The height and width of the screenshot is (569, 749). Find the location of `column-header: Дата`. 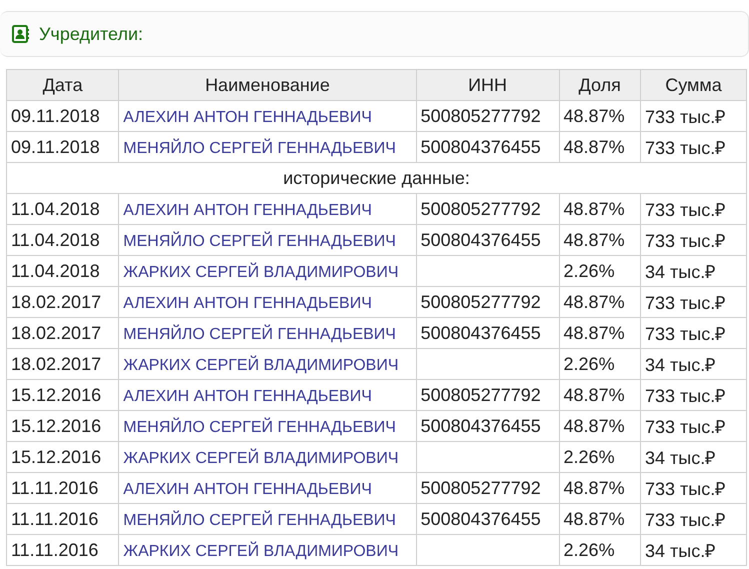

column-header: Дата is located at coordinates (62, 85).